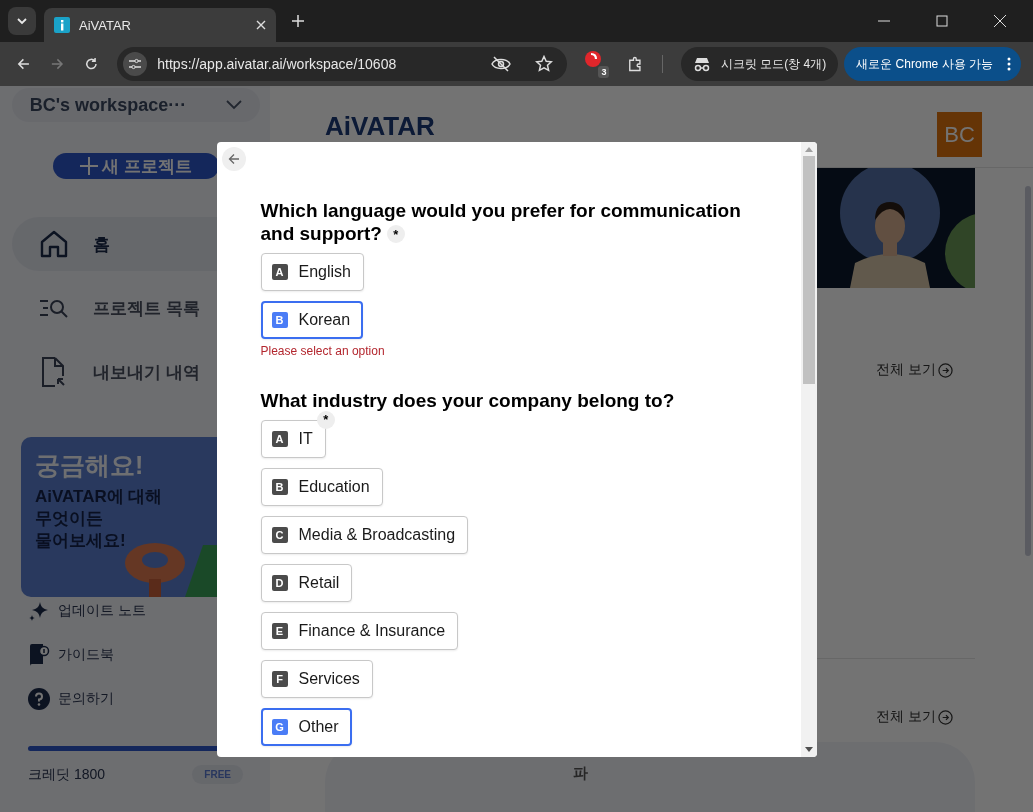  What do you see at coordinates (1000, 21) in the screenshot?
I see `close-icon` at bounding box center [1000, 21].